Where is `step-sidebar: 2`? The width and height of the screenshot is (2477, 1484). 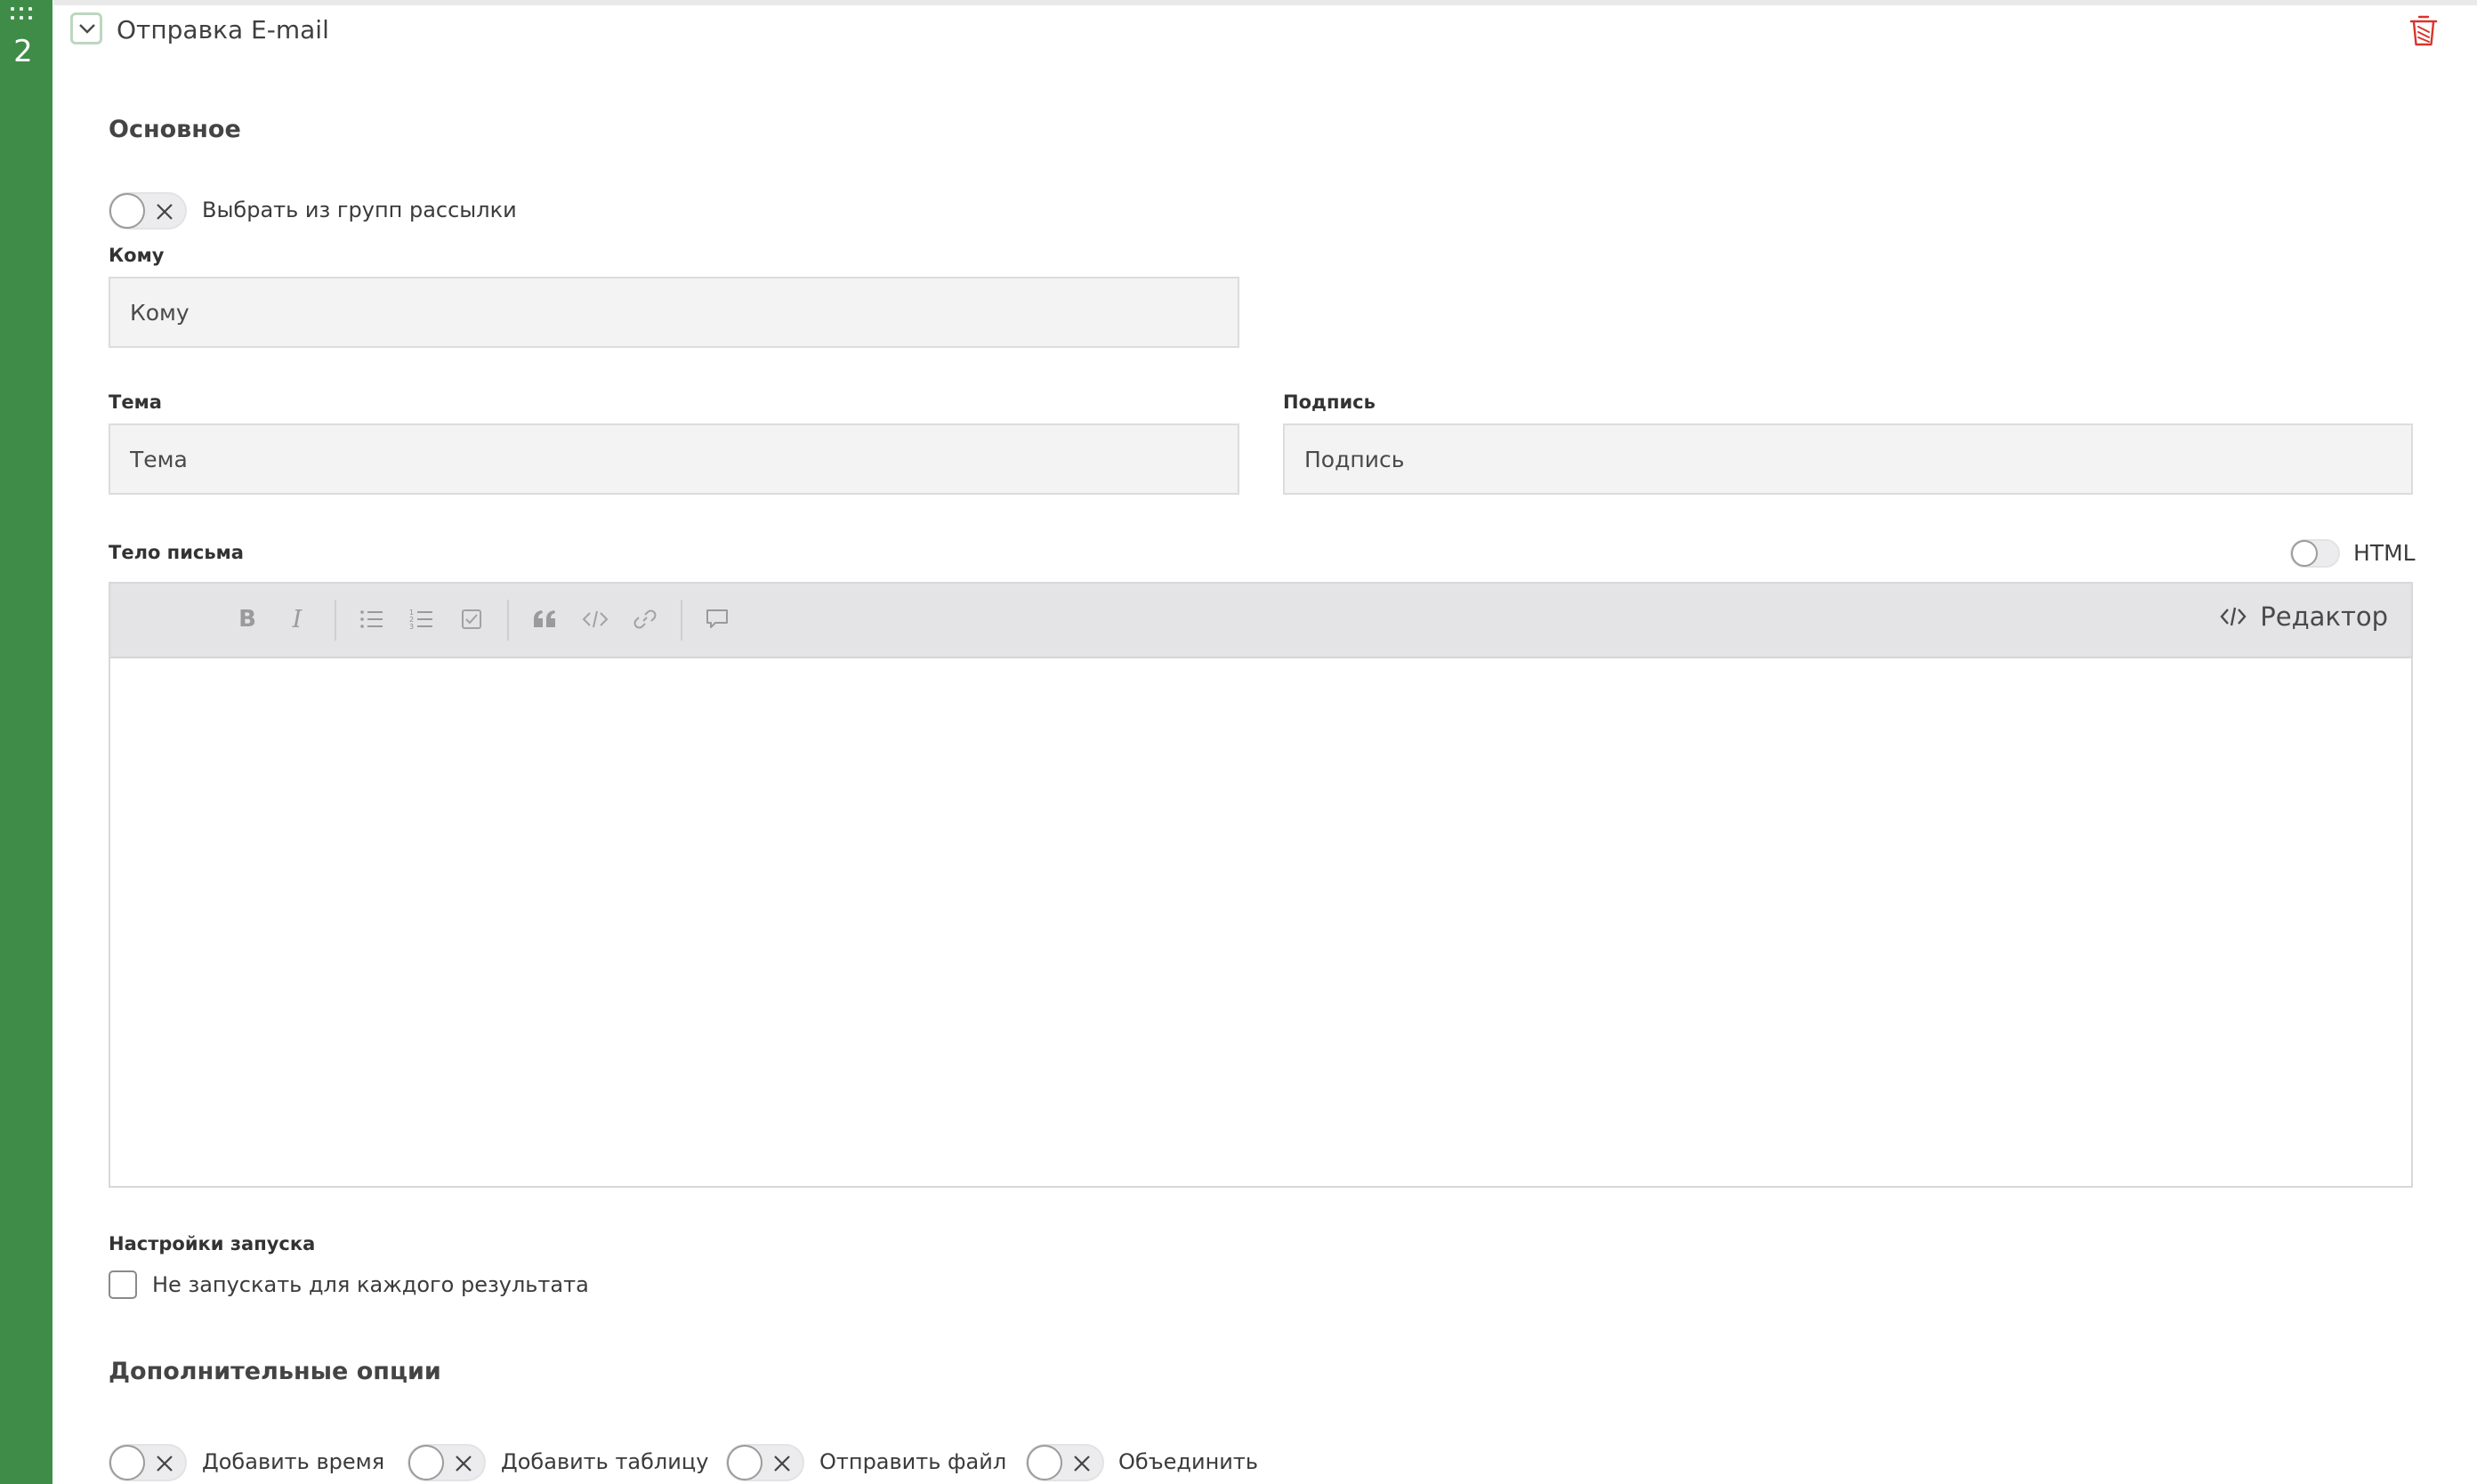
step-sidebar: 2 is located at coordinates (26, 742).